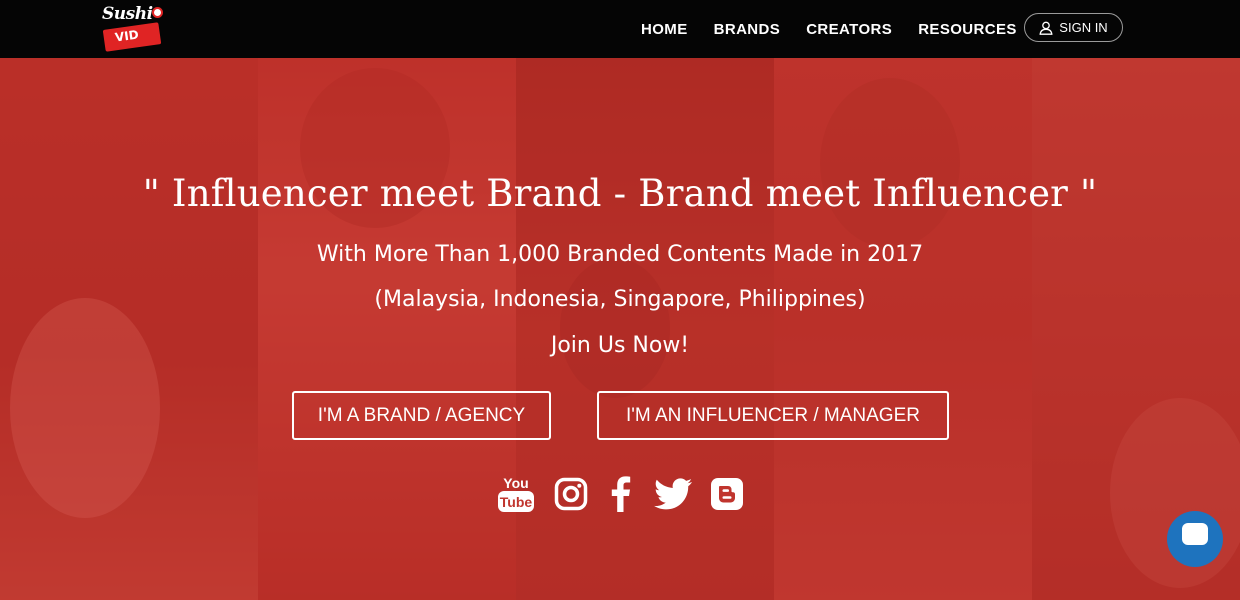 Image resolution: width=1240 pixels, height=600 pixels. I want to click on twitter-icon, so click(673, 494).